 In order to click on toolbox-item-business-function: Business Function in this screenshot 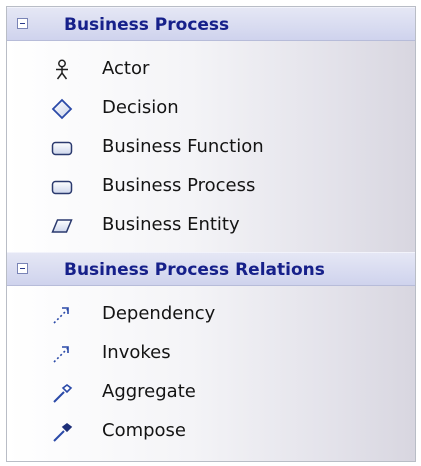, I will do `click(211, 147)`.